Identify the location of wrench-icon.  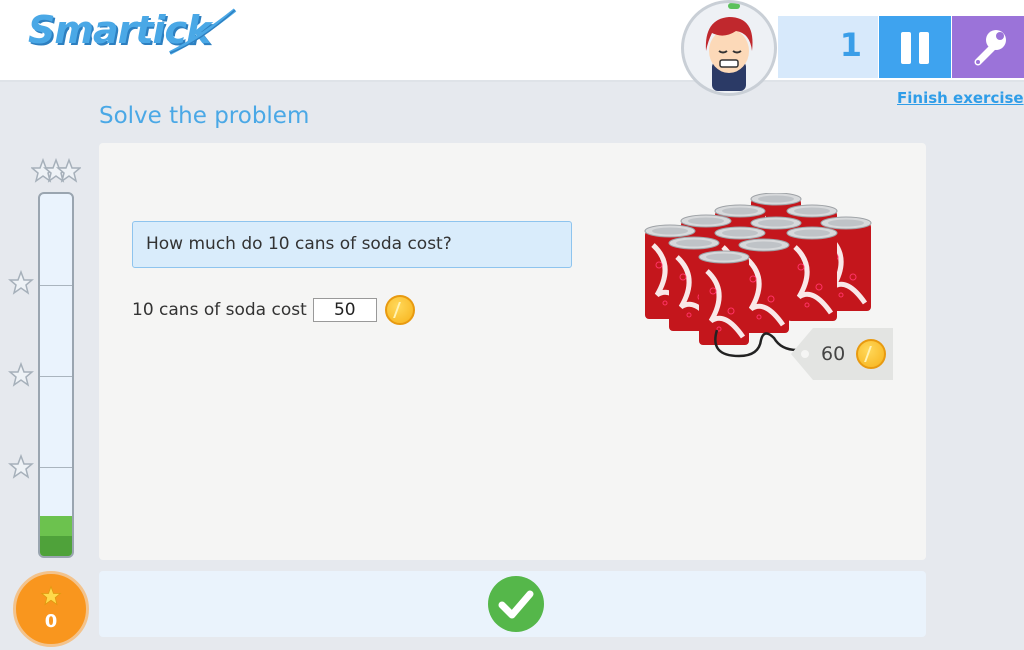
(990, 48).